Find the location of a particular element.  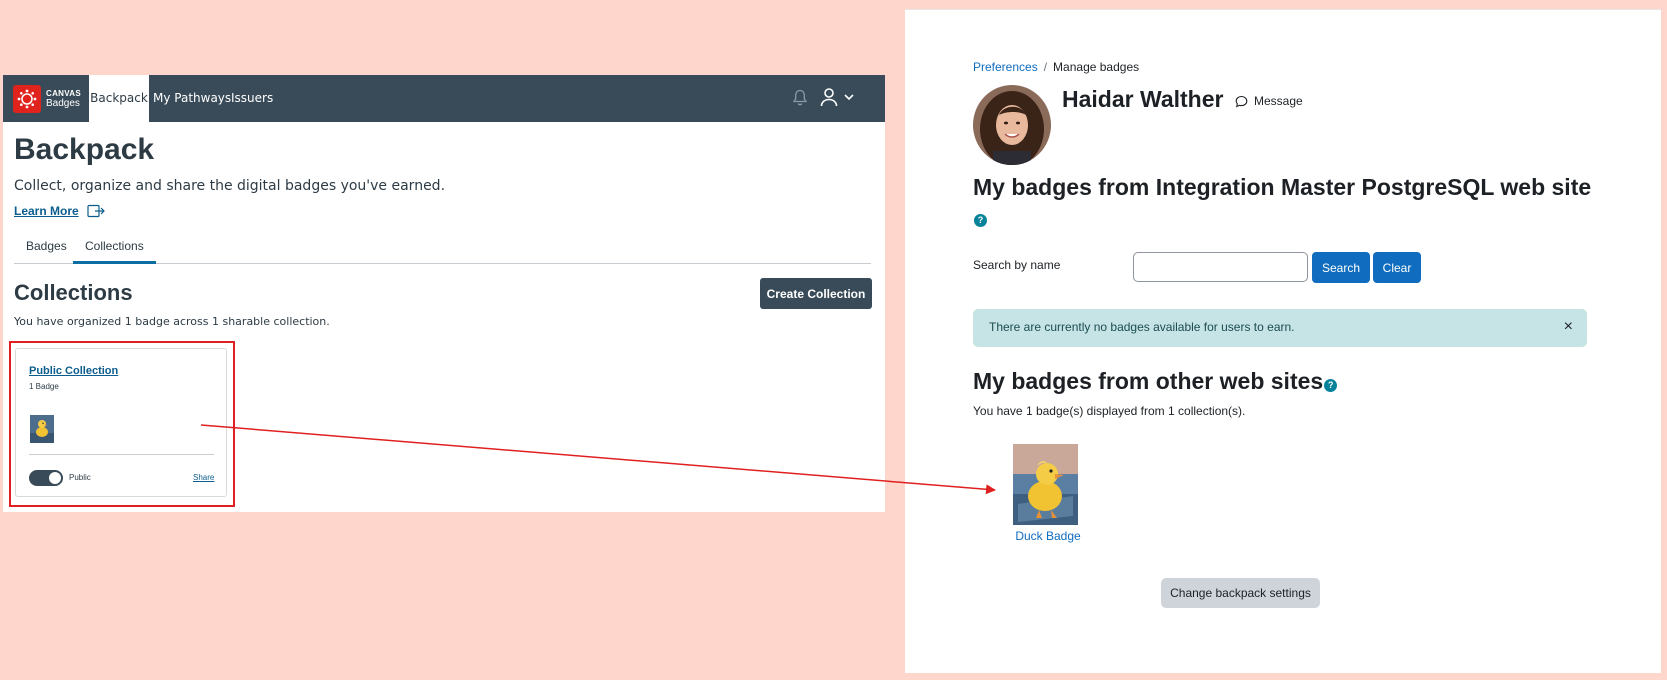

breadcrumb-current: Manage badges is located at coordinates (1096, 67).